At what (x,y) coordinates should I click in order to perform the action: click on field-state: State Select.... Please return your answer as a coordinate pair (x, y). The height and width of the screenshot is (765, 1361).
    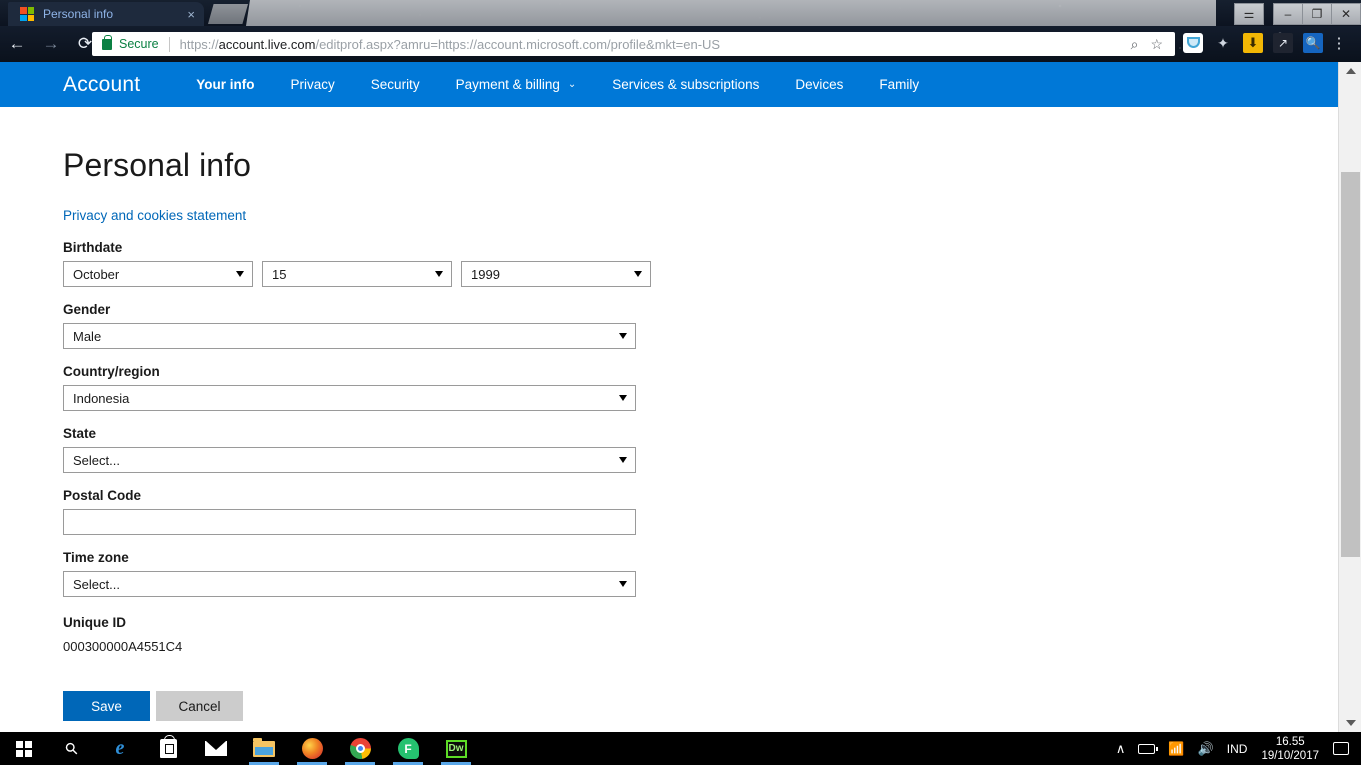
    Looking at the image, I should click on (712, 449).